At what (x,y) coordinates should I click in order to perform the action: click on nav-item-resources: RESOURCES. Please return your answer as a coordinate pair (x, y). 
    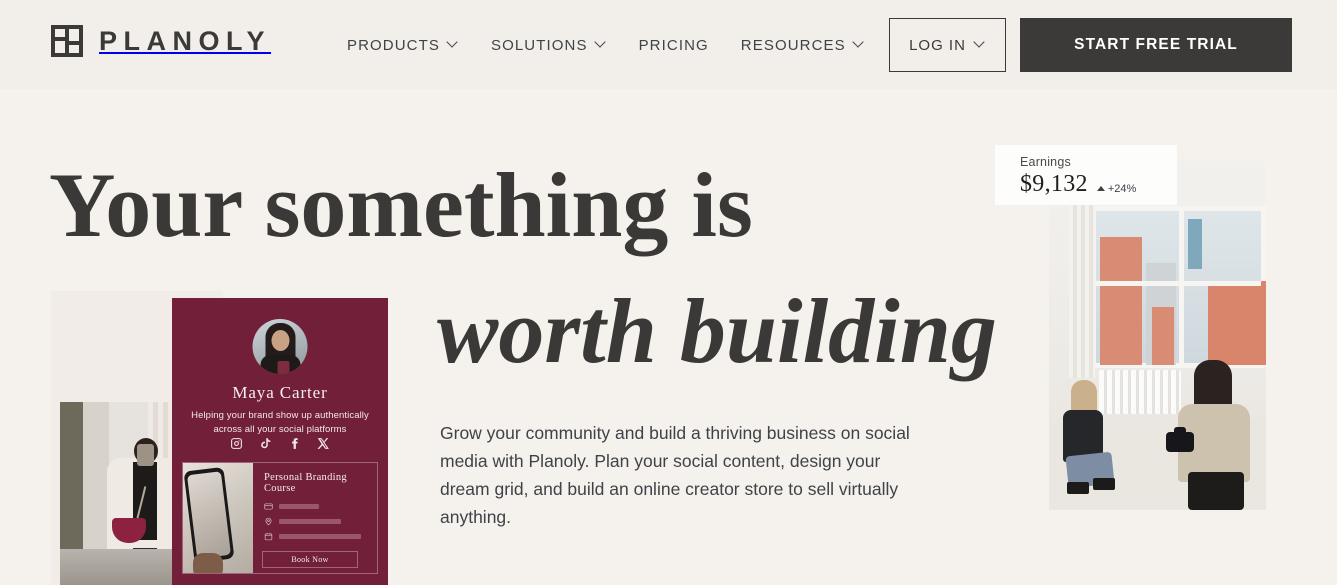
    Looking at the image, I should click on (803, 45).